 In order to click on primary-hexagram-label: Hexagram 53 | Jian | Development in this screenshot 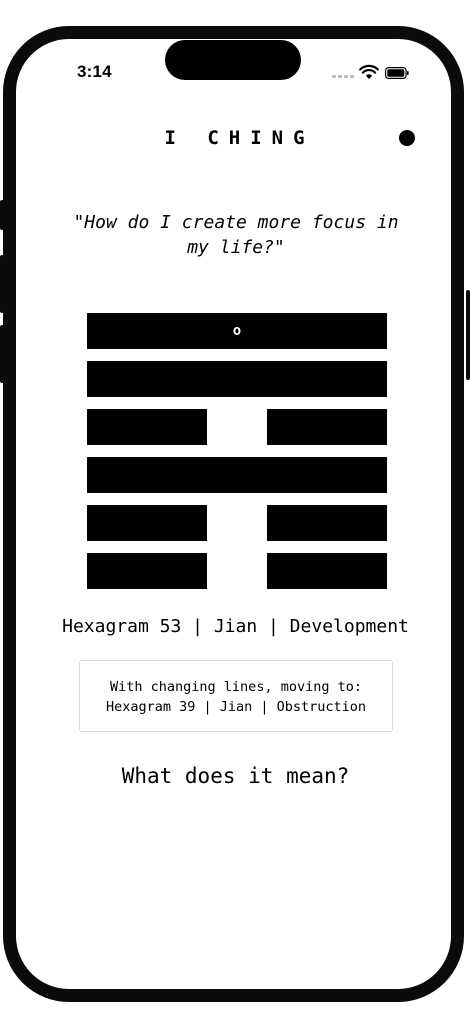, I will do `click(235, 626)`.